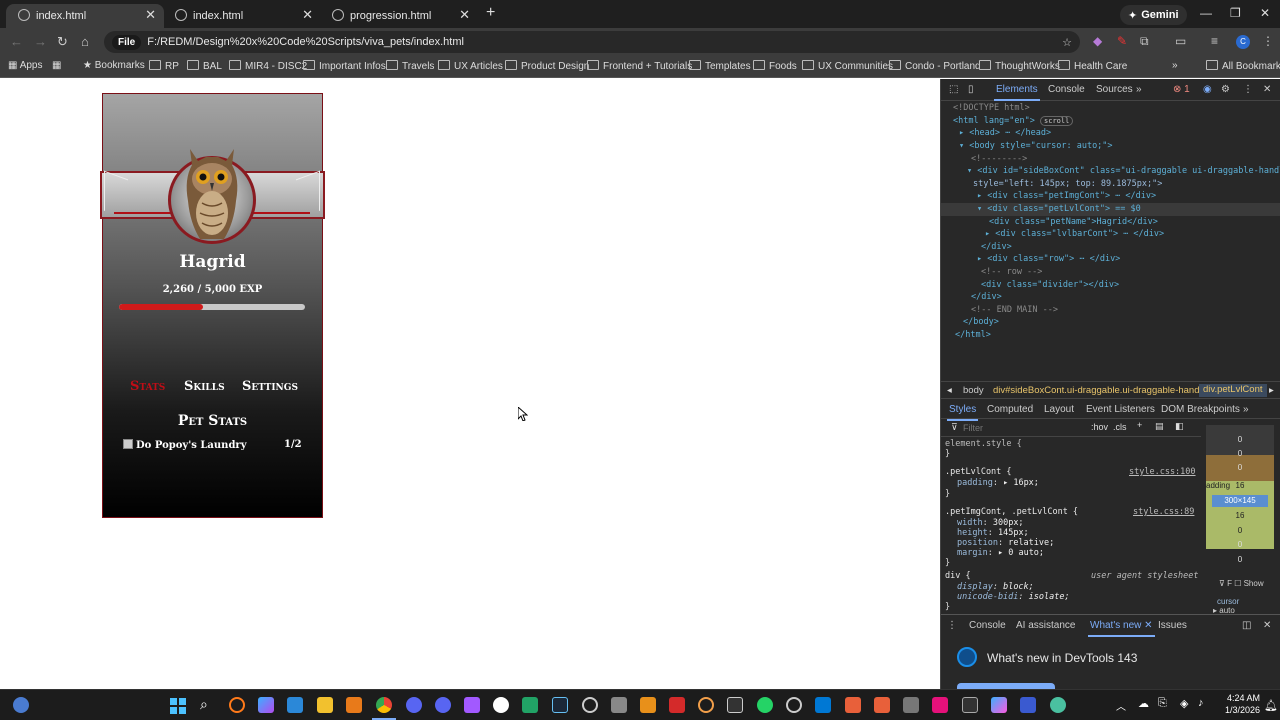  What do you see at coordinates (114, 65) in the screenshot?
I see `bookmarks-folder: ★ Bookmarks` at bounding box center [114, 65].